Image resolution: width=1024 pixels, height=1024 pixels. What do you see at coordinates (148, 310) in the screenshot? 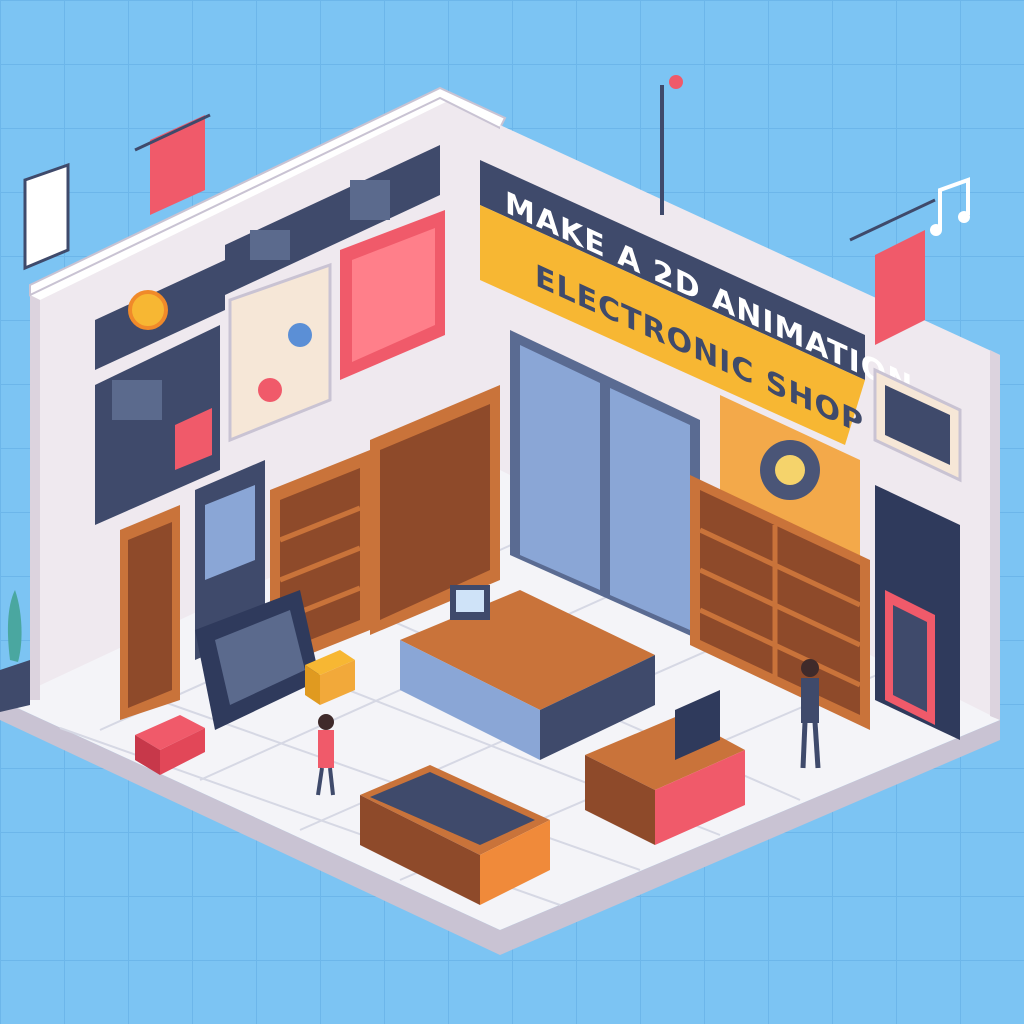
I see `round-light-icon` at bounding box center [148, 310].